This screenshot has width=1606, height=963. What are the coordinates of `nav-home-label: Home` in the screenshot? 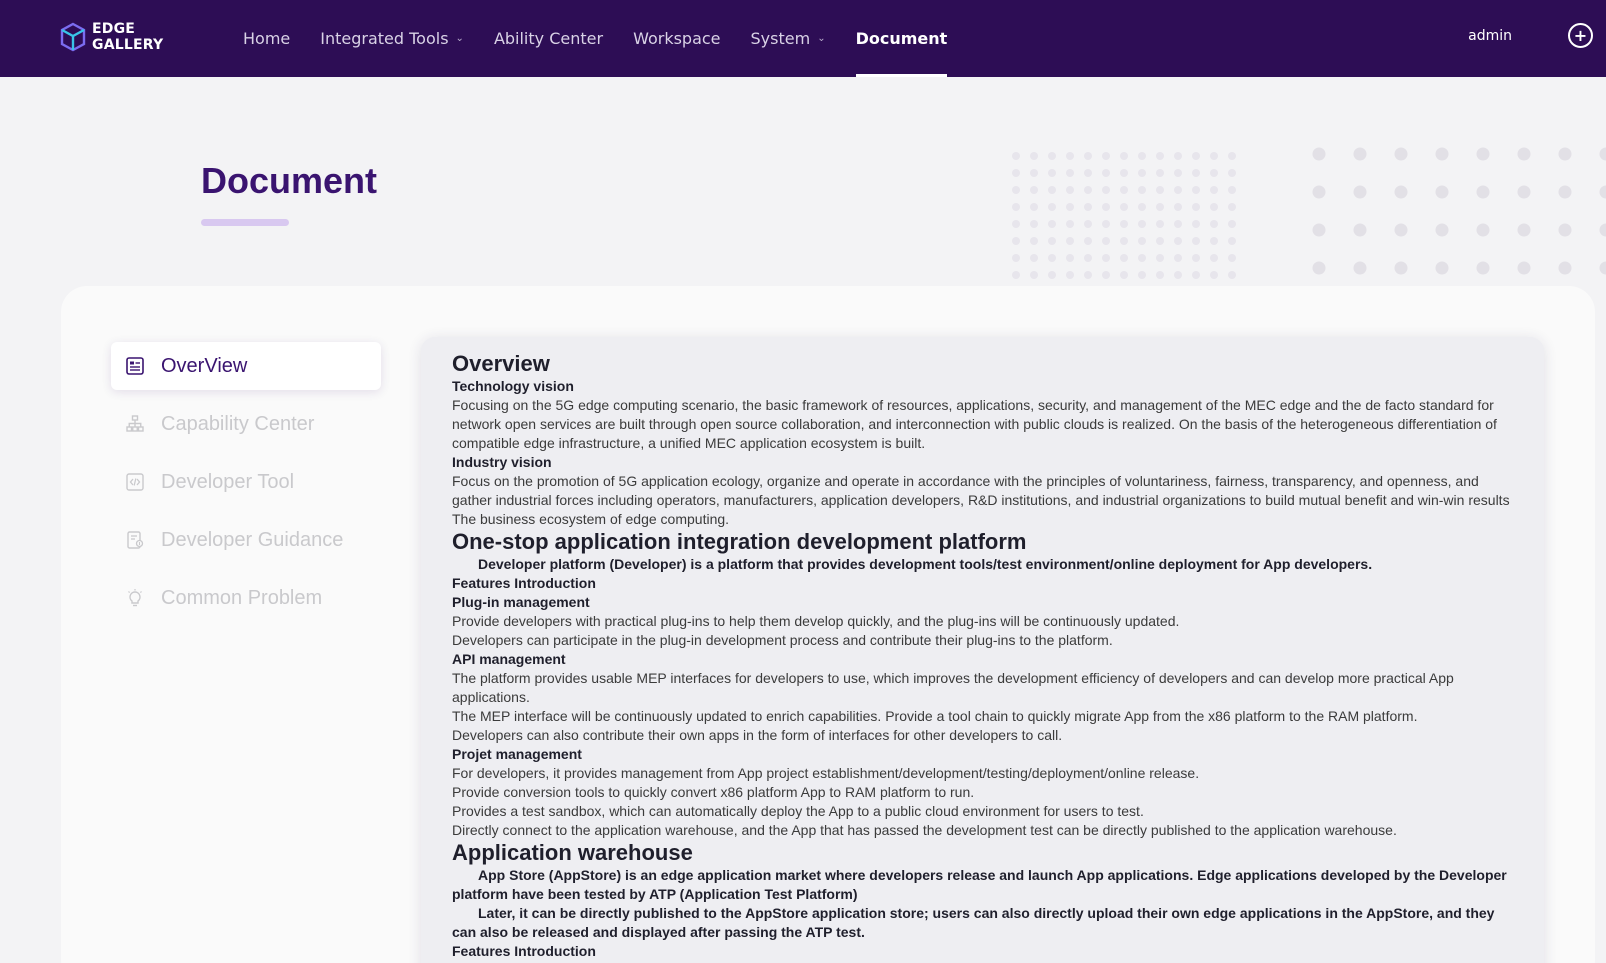 It's located at (267, 38).